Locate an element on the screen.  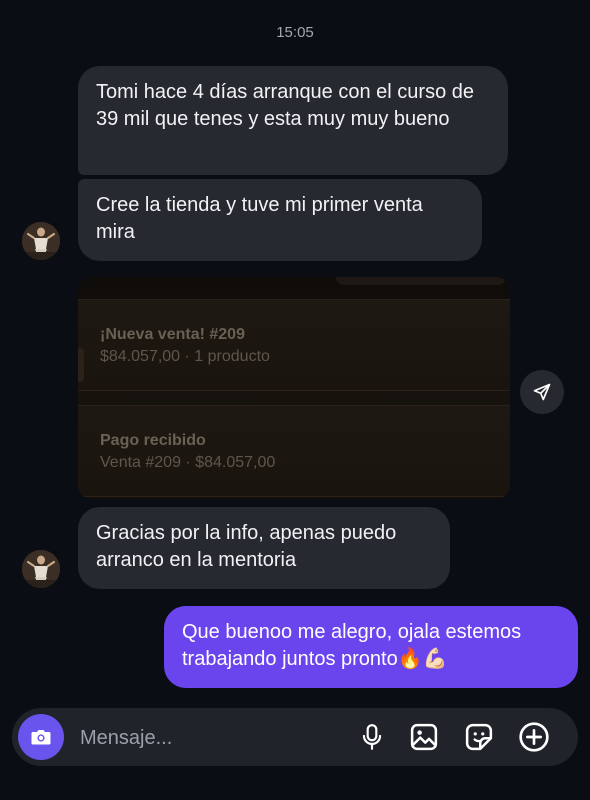
plus-icon is located at coordinates (534, 737).